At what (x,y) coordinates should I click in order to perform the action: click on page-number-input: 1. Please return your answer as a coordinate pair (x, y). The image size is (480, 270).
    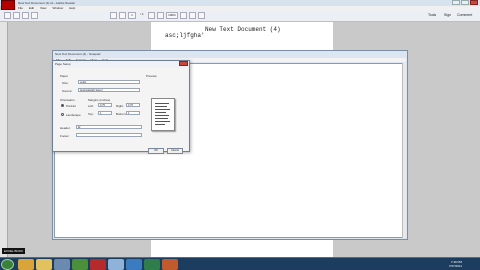
    Looking at the image, I should click on (132, 15).